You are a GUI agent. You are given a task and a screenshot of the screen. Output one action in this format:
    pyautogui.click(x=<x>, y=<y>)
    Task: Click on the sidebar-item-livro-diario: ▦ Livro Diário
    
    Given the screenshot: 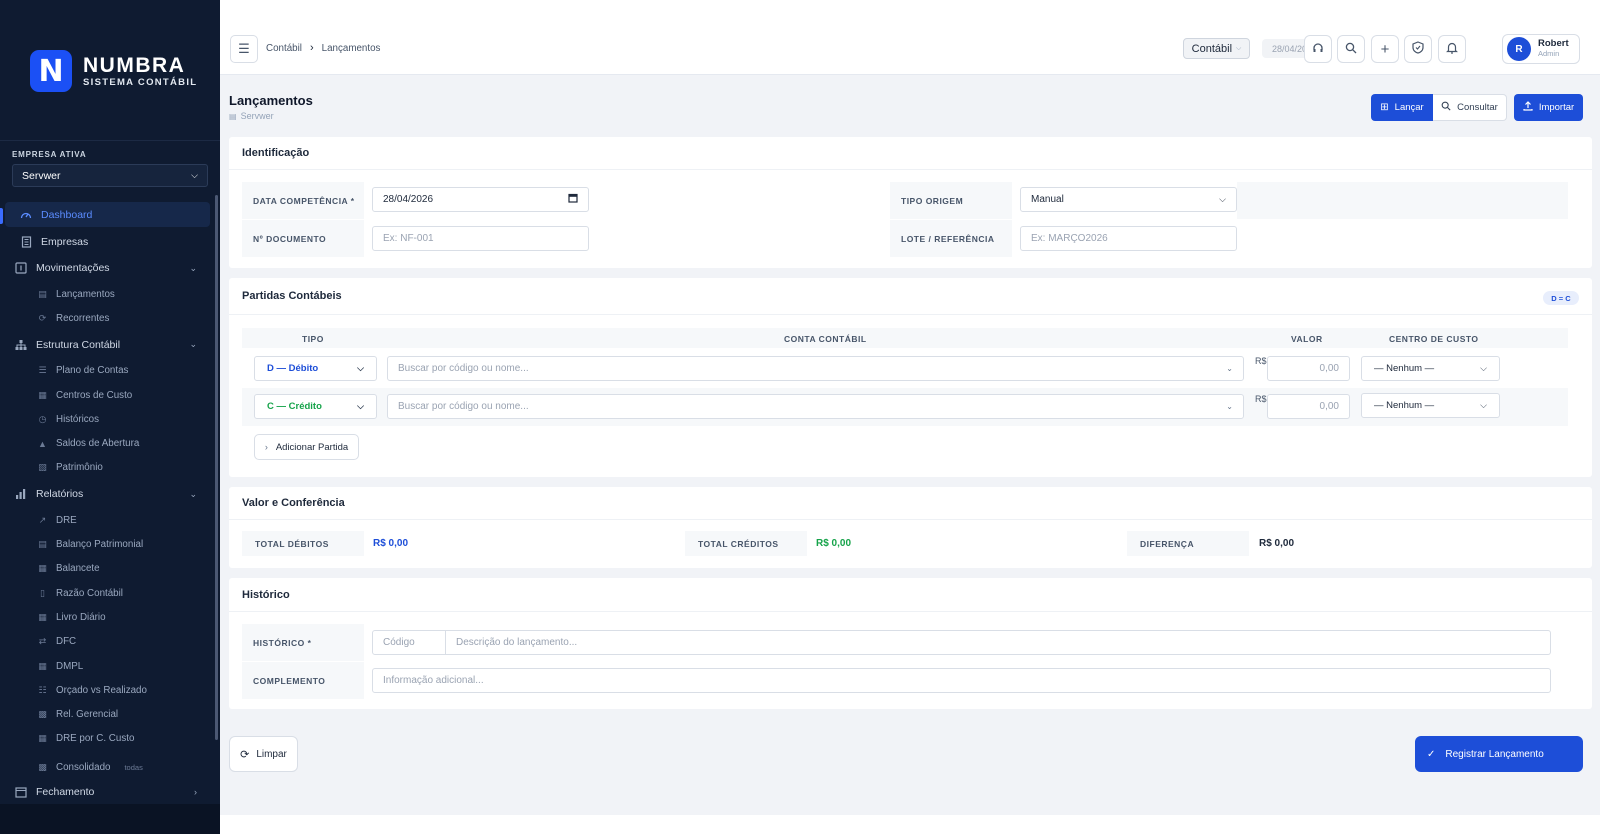 What is the action you would take?
    pyautogui.click(x=107, y=617)
    